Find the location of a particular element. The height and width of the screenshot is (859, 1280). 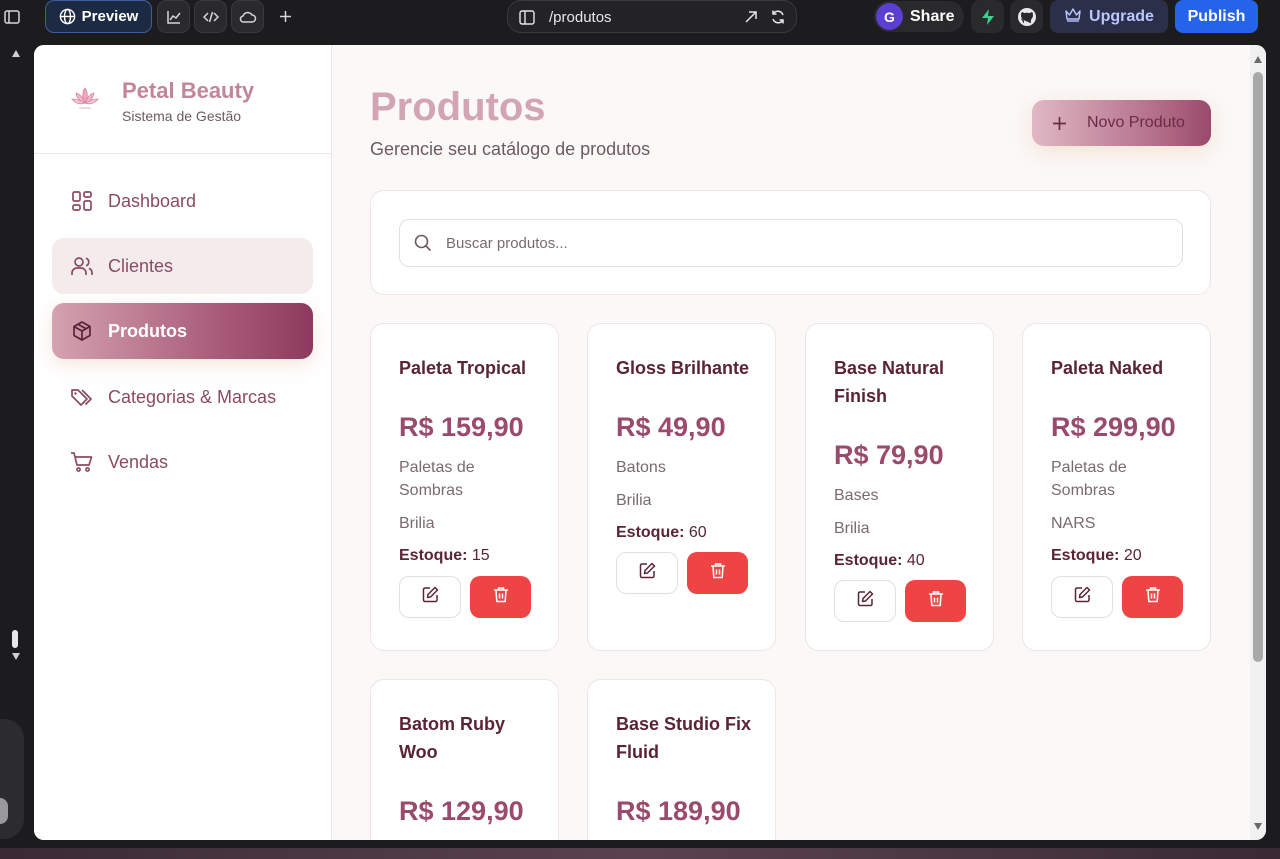

share-button: G Share is located at coordinates (919, 16).